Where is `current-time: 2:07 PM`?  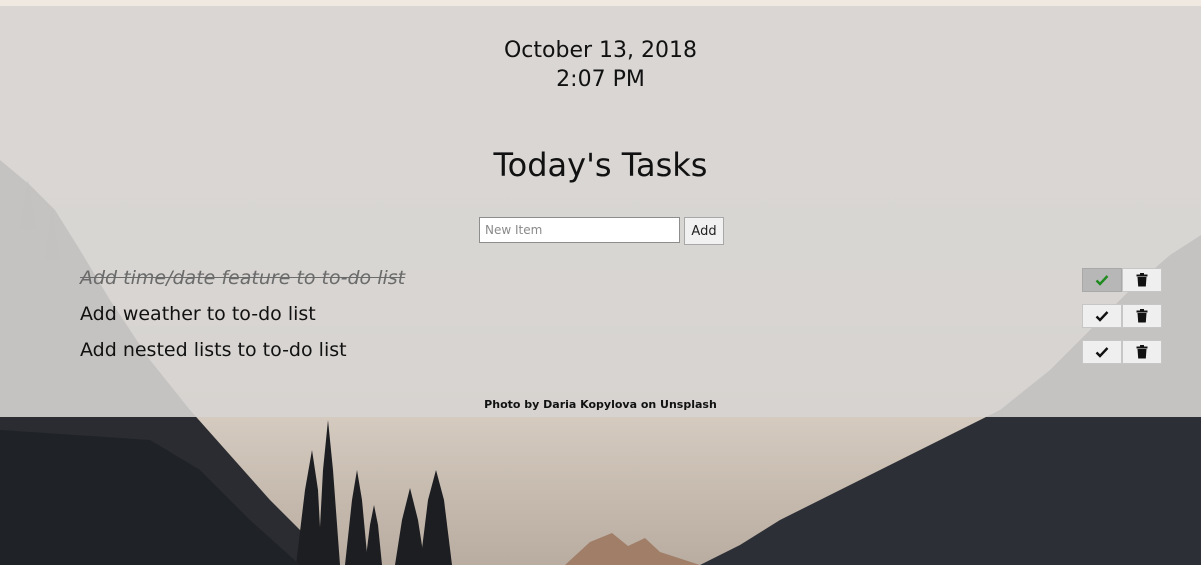
current-time: 2:07 PM is located at coordinates (600, 79).